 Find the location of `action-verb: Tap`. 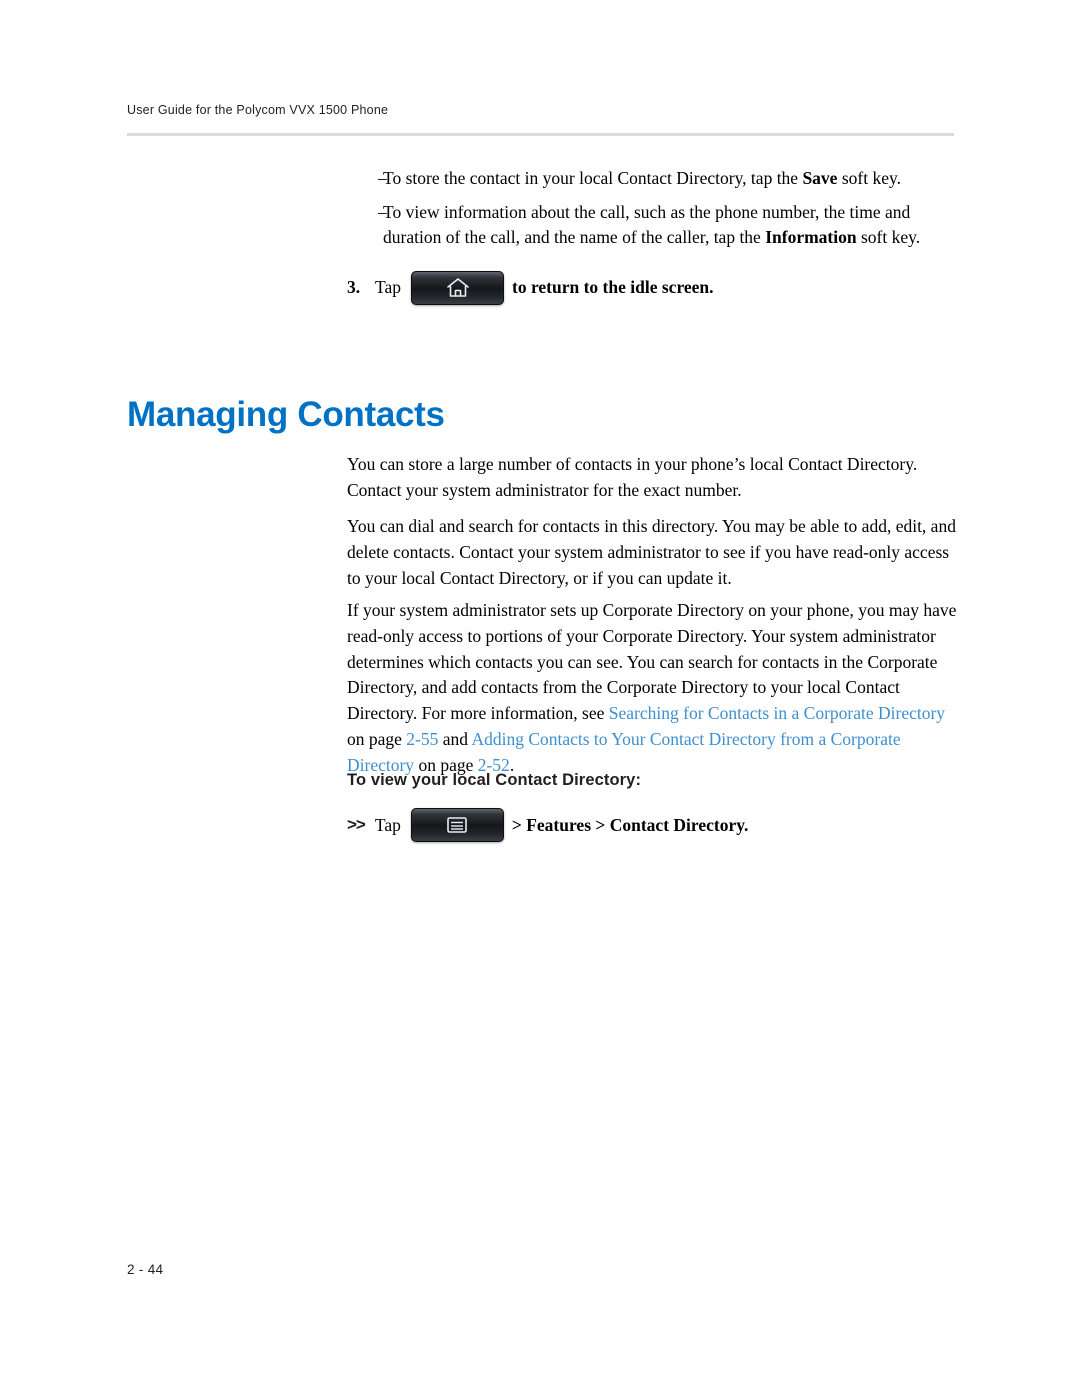

action-verb: Tap is located at coordinates (387, 824).